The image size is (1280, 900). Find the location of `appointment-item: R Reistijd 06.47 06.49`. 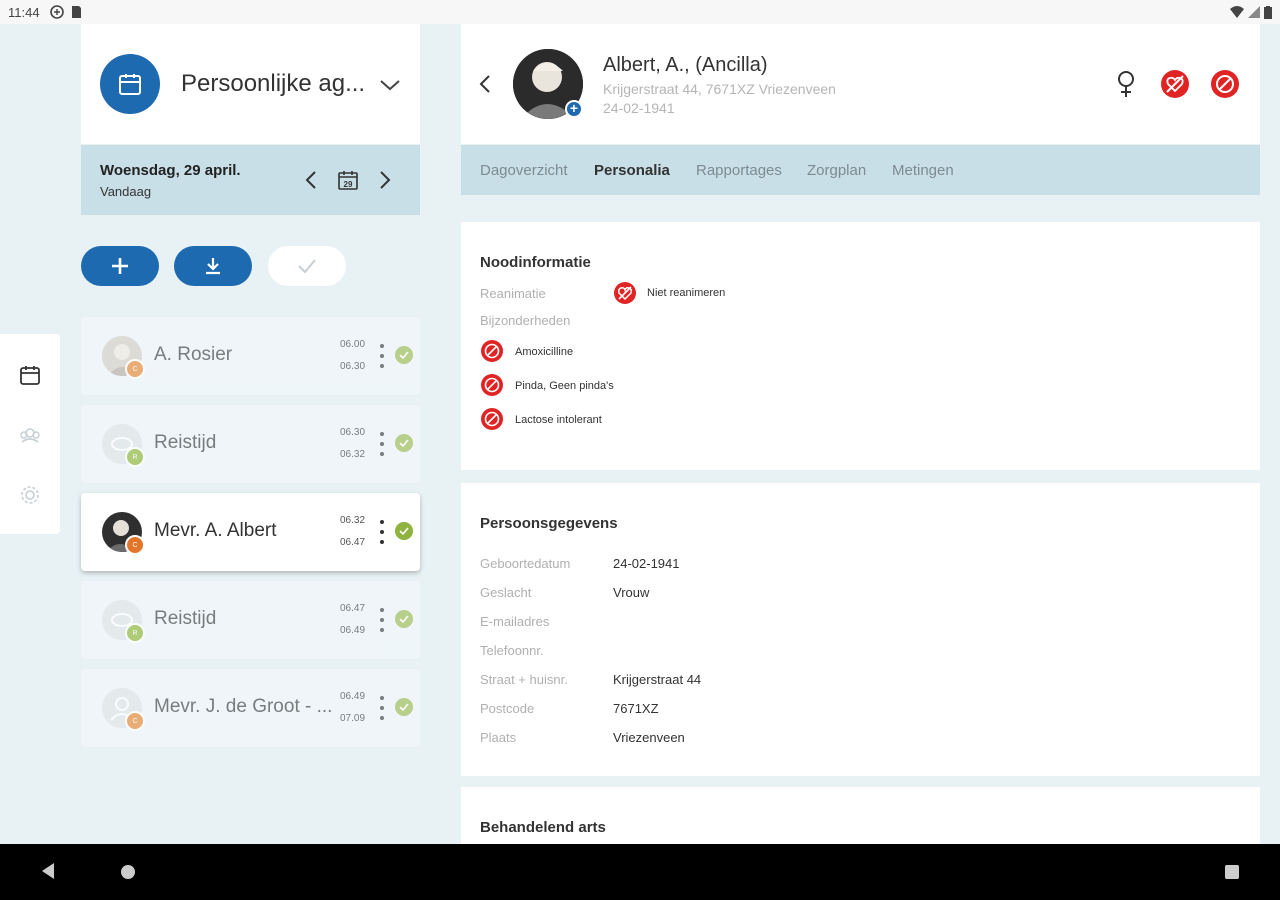

appointment-item: R Reistijd 06.47 06.49 is located at coordinates (250, 620).